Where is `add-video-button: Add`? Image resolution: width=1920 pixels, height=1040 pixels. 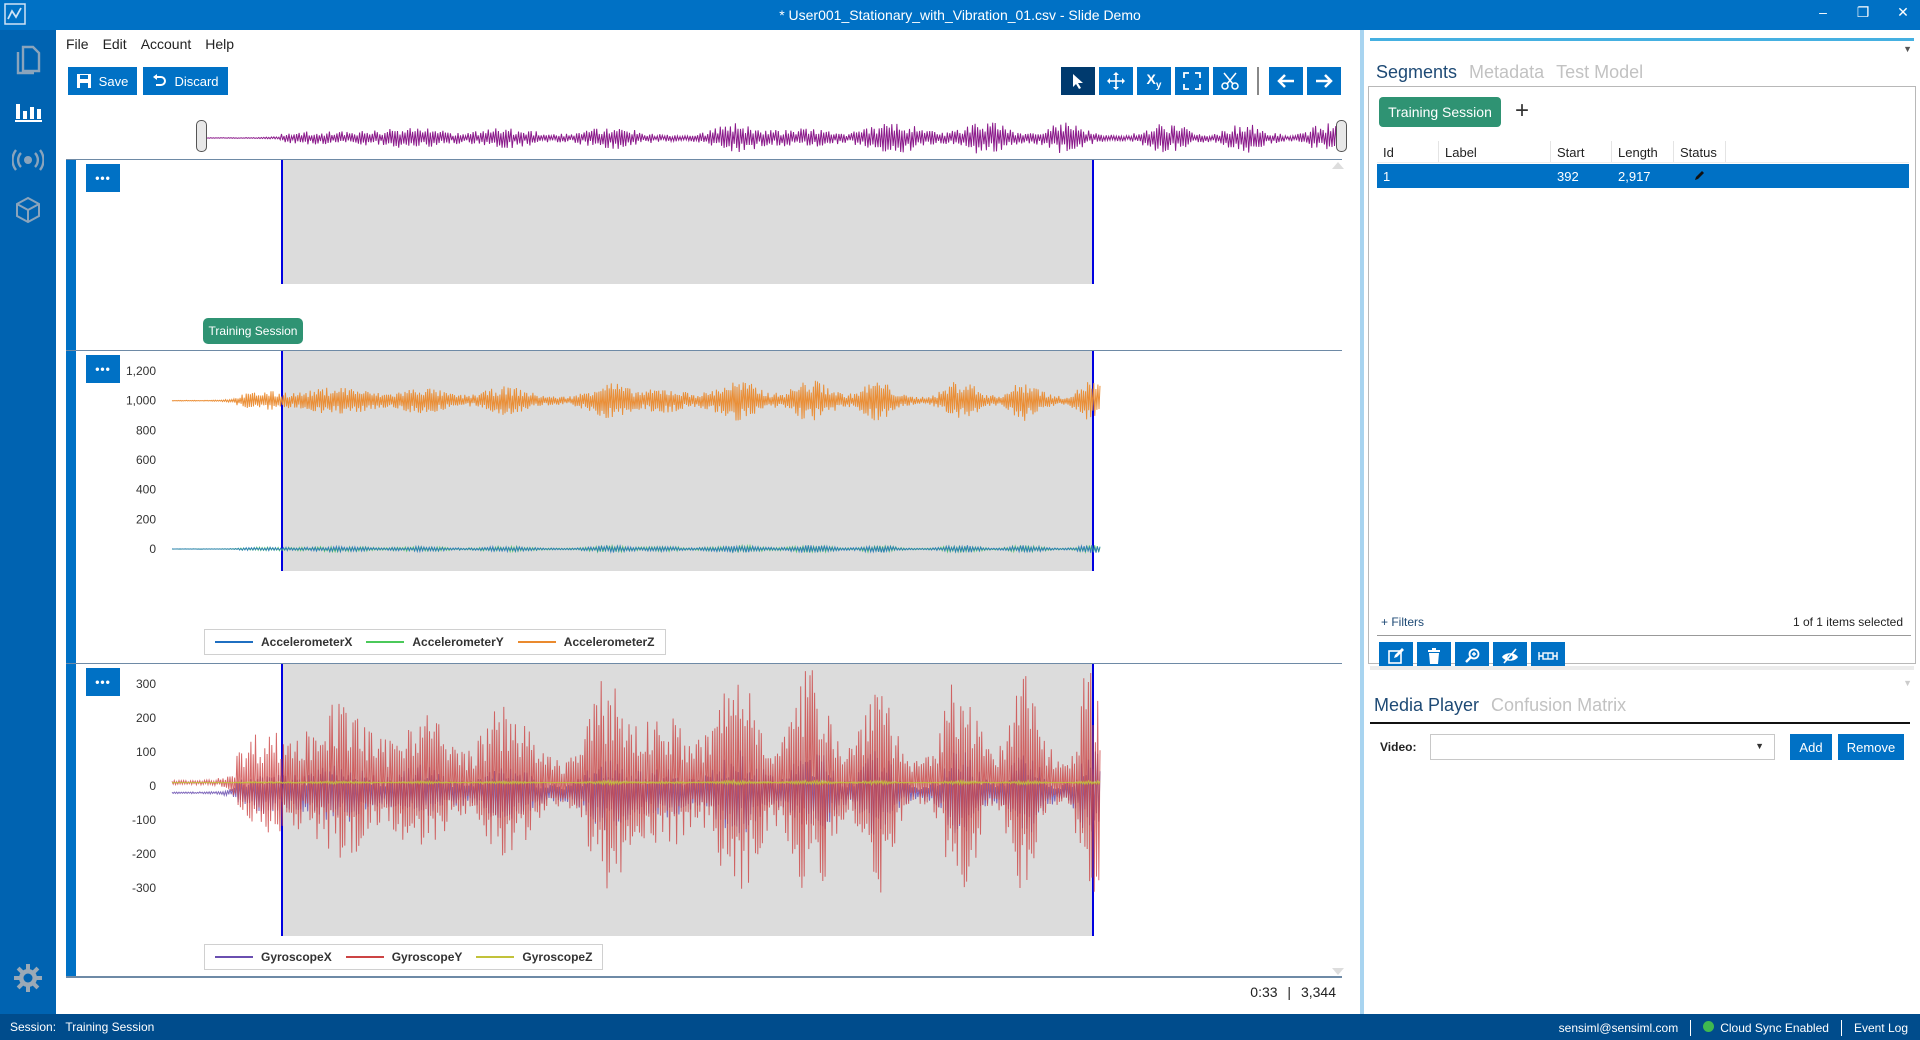 add-video-button: Add is located at coordinates (1811, 747).